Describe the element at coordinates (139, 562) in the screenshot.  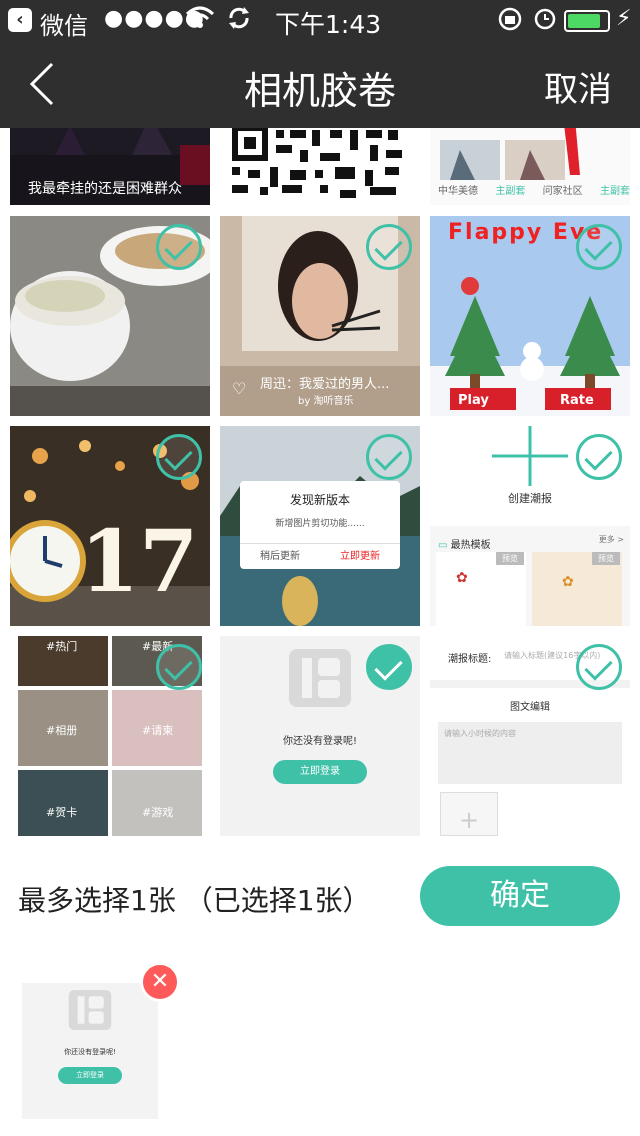
I see `svg-text: 17` at that location.